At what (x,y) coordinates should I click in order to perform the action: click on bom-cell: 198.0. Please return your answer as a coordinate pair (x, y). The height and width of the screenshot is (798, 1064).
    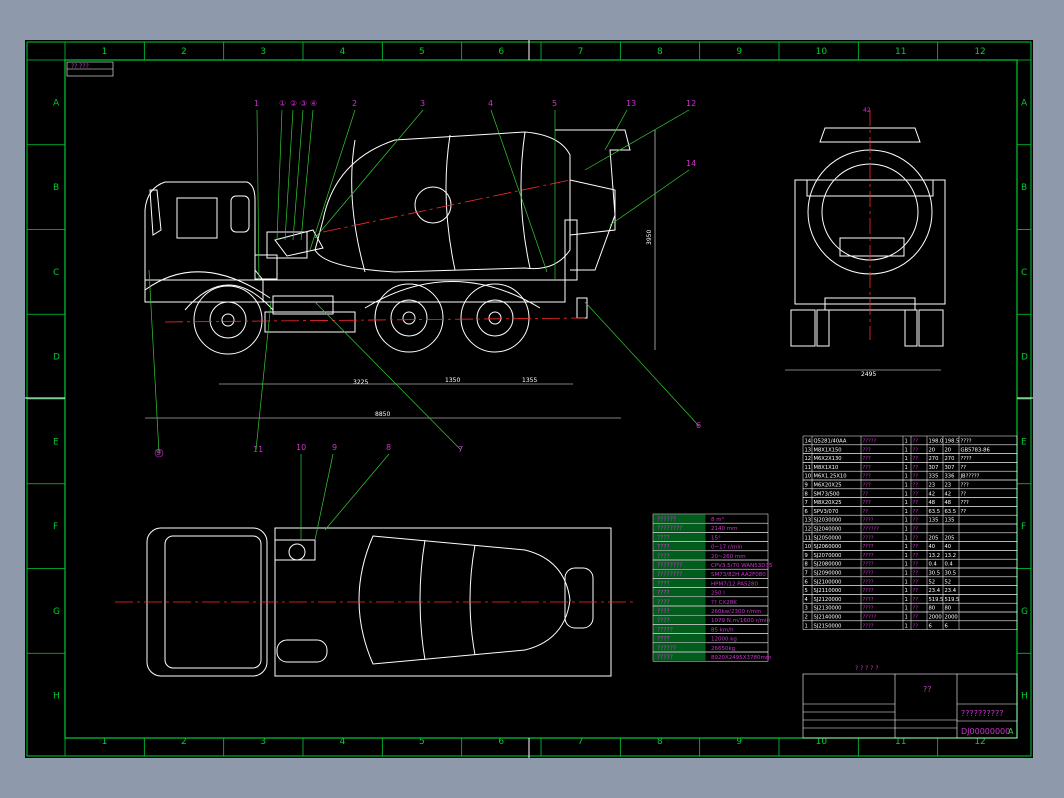
    Looking at the image, I should click on (936, 442).